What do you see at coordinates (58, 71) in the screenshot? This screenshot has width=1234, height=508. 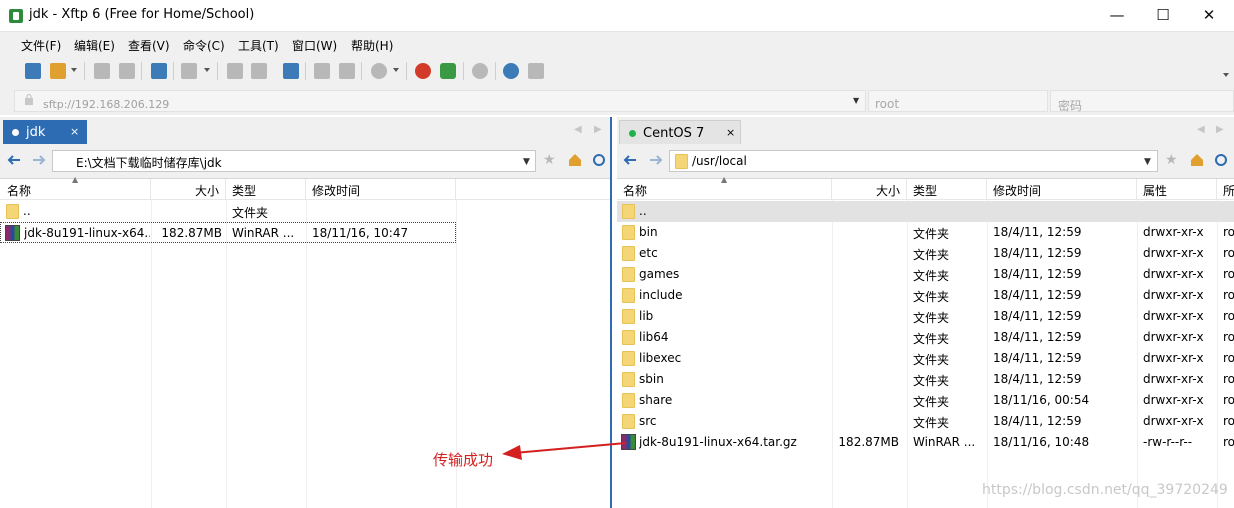 I see `open-folder-icon` at bounding box center [58, 71].